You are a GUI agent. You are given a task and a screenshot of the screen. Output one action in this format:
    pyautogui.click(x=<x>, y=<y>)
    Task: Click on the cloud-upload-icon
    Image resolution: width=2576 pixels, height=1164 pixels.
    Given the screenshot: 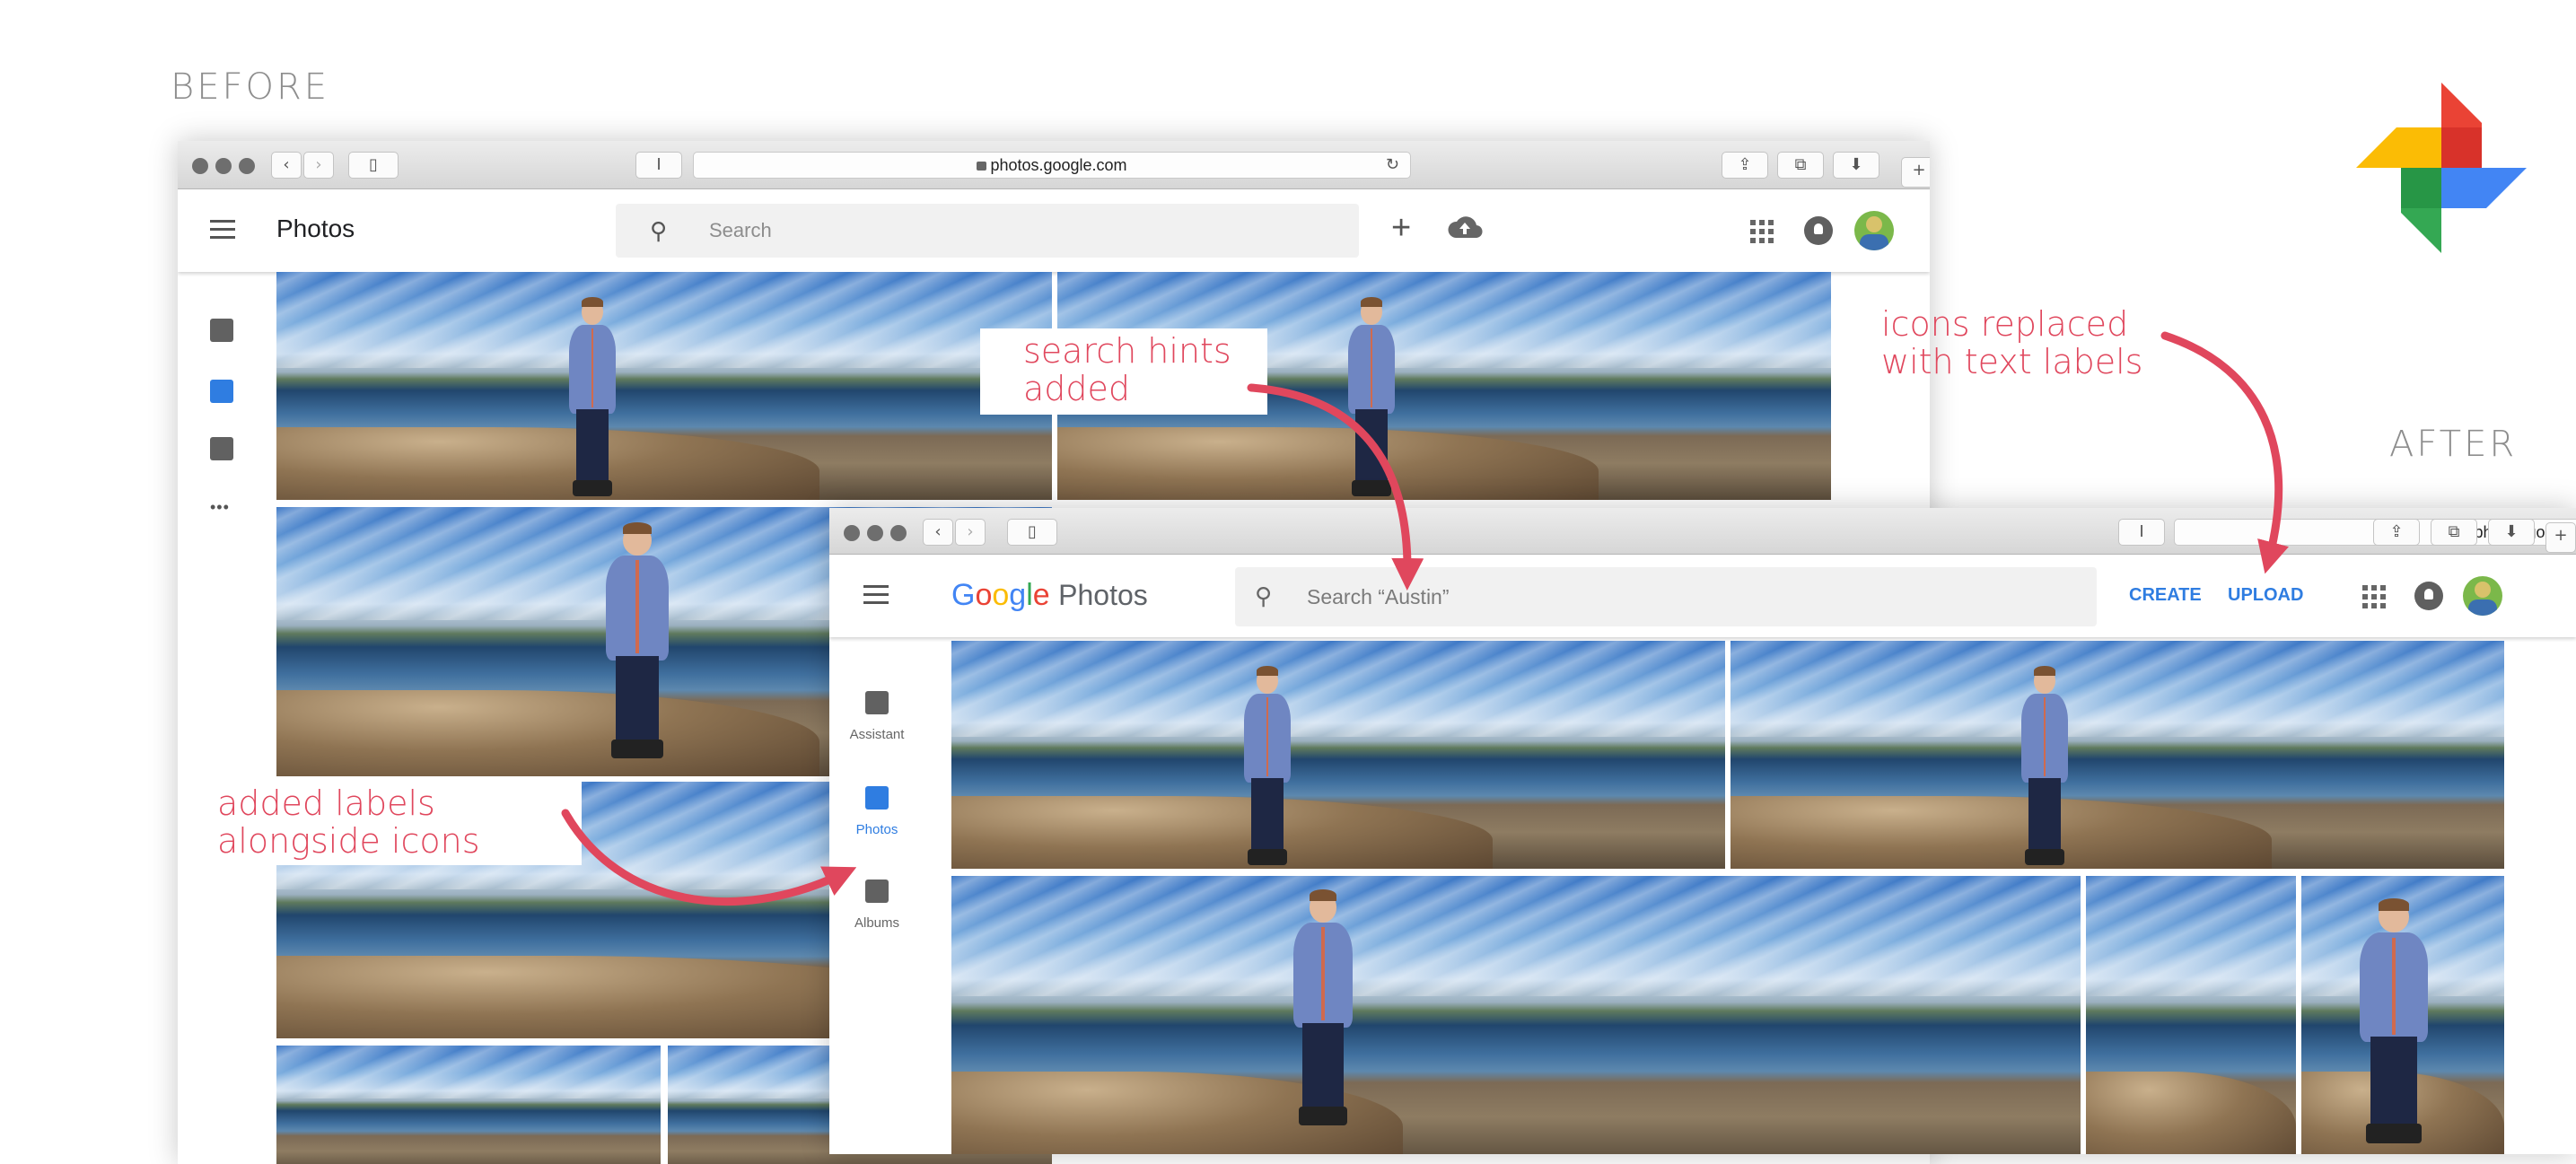 What is the action you would take?
    pyautogui.click(x=1465, y=226)
    